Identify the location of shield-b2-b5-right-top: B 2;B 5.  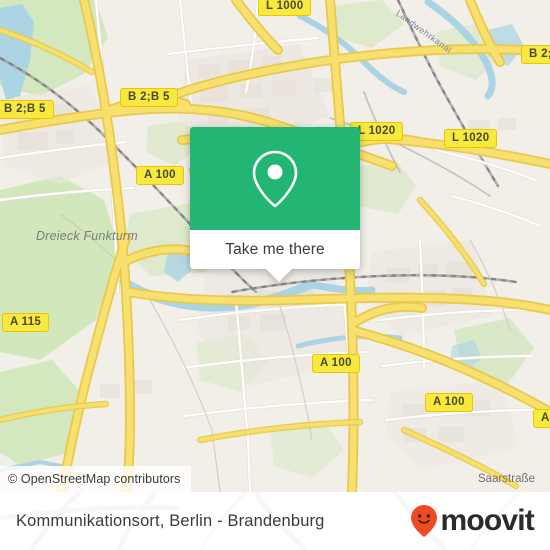
(535, 54).